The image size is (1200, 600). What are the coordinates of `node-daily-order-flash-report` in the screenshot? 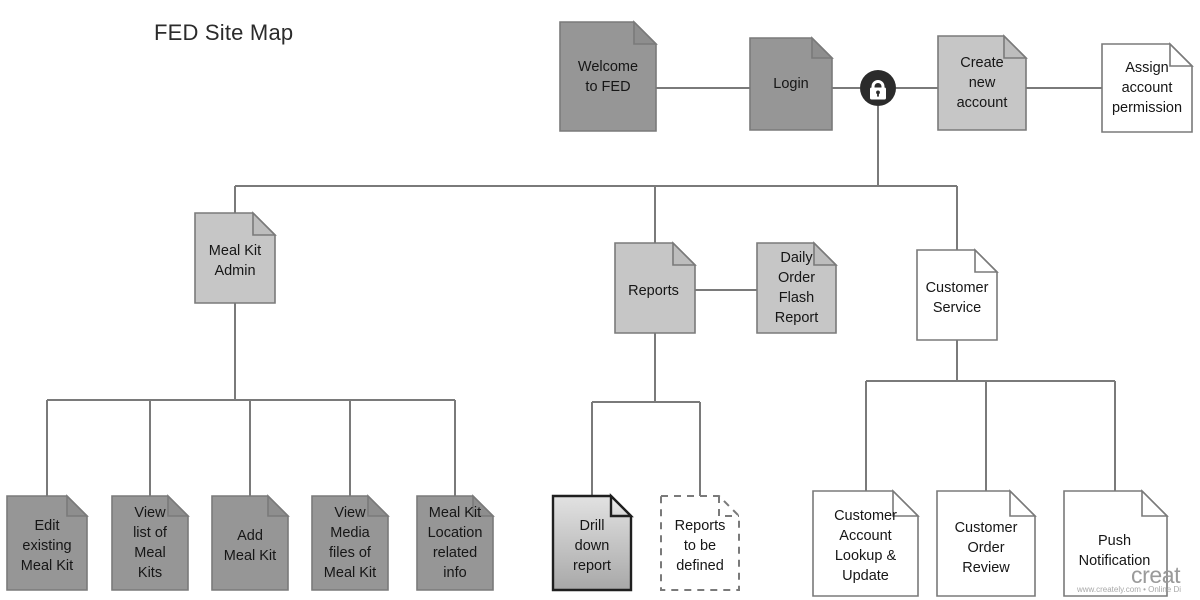 It's located at (797, 287).